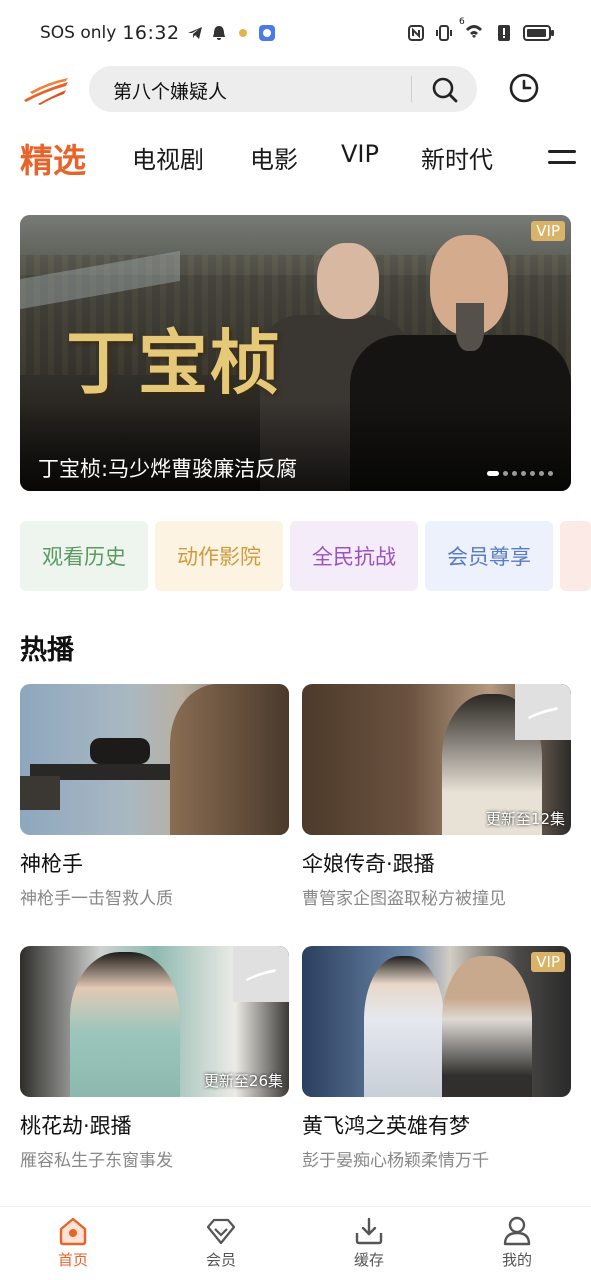 The image size is (591, 1280). What do you see at coordinates (76, 1125) in the screenshot?
I see `video-title: 桃花劫·跟播` at bounding box center [76, 1125].